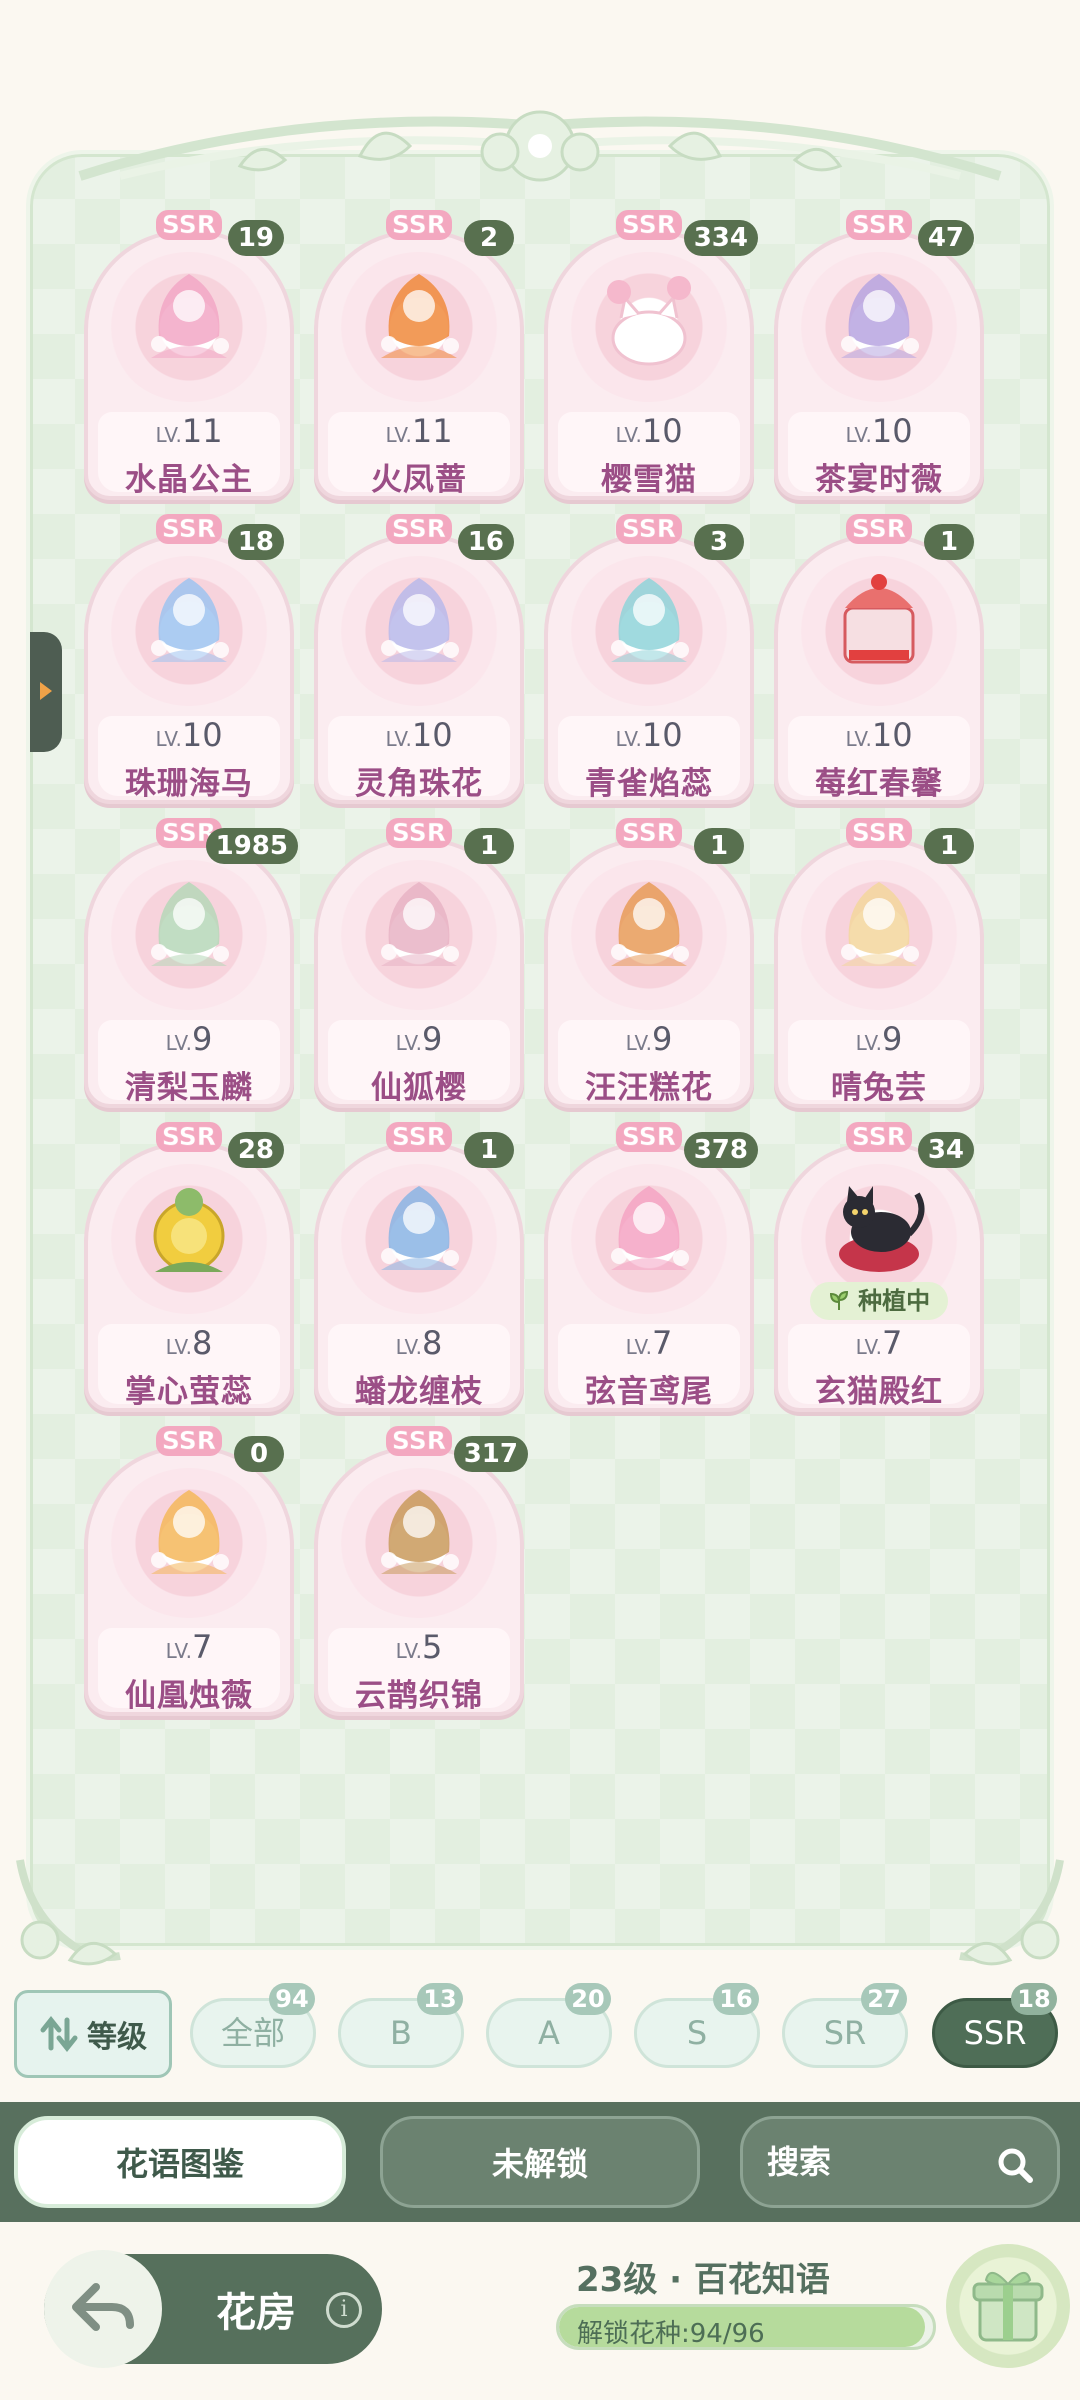 This screenshot has width=1080, height=2400. I want to click on back-button, so click(103, 2309).